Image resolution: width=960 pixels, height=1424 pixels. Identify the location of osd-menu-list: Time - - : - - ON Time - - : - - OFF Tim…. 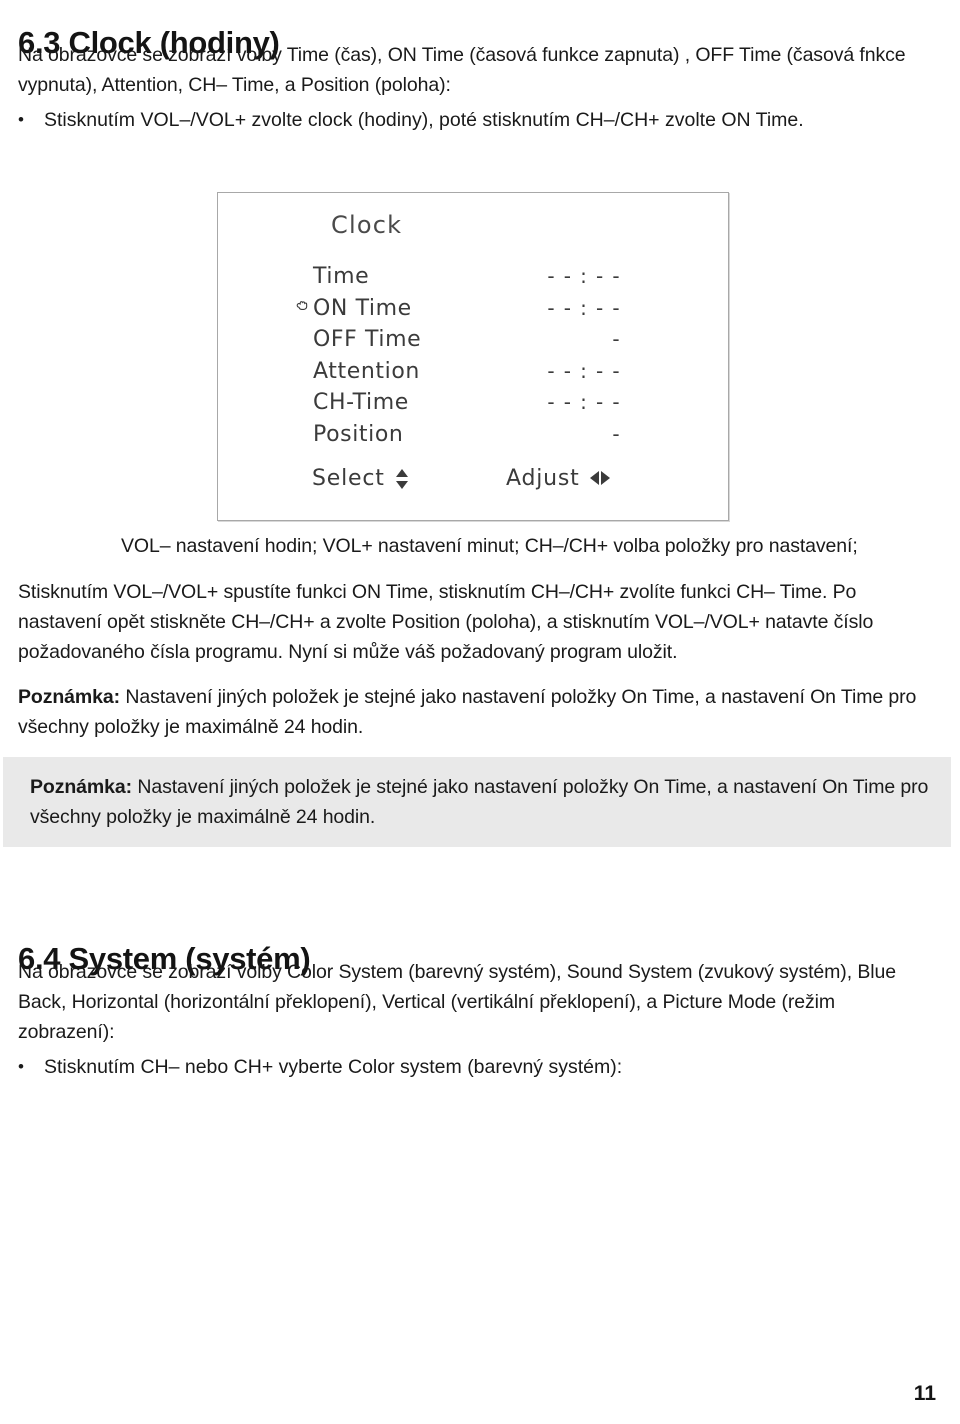
(473, 355).